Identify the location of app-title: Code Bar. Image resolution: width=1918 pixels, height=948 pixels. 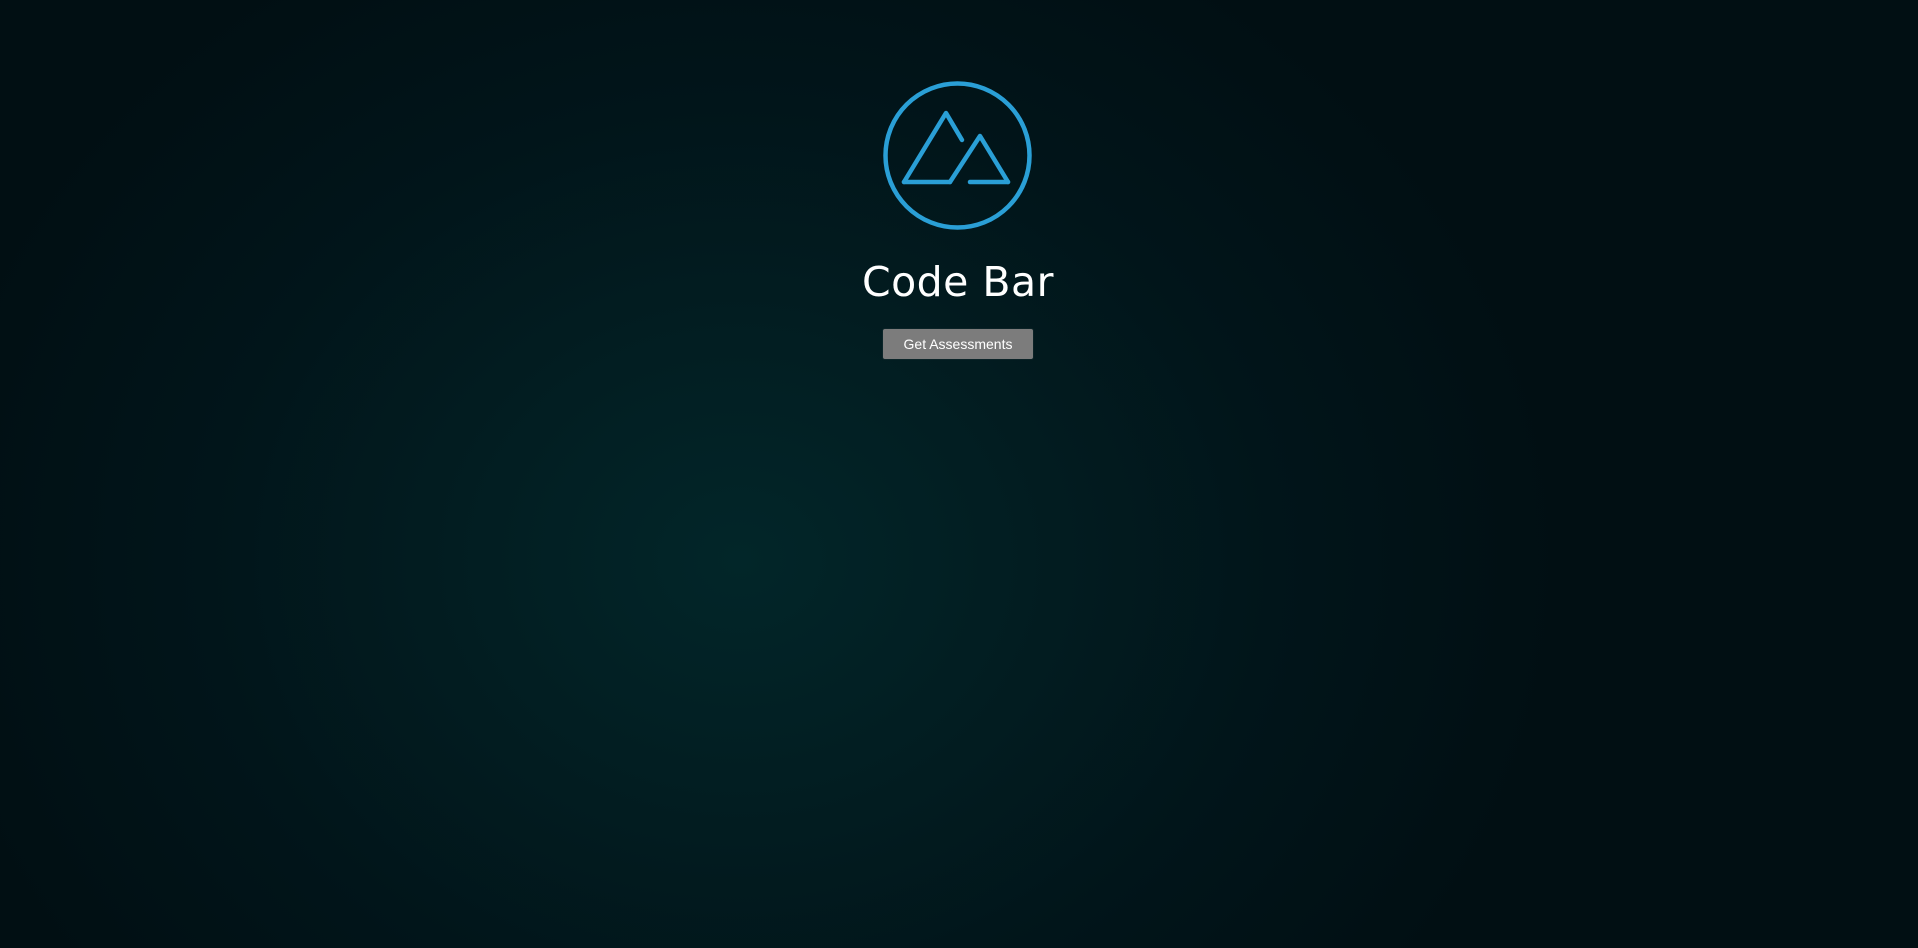
(958, 282).